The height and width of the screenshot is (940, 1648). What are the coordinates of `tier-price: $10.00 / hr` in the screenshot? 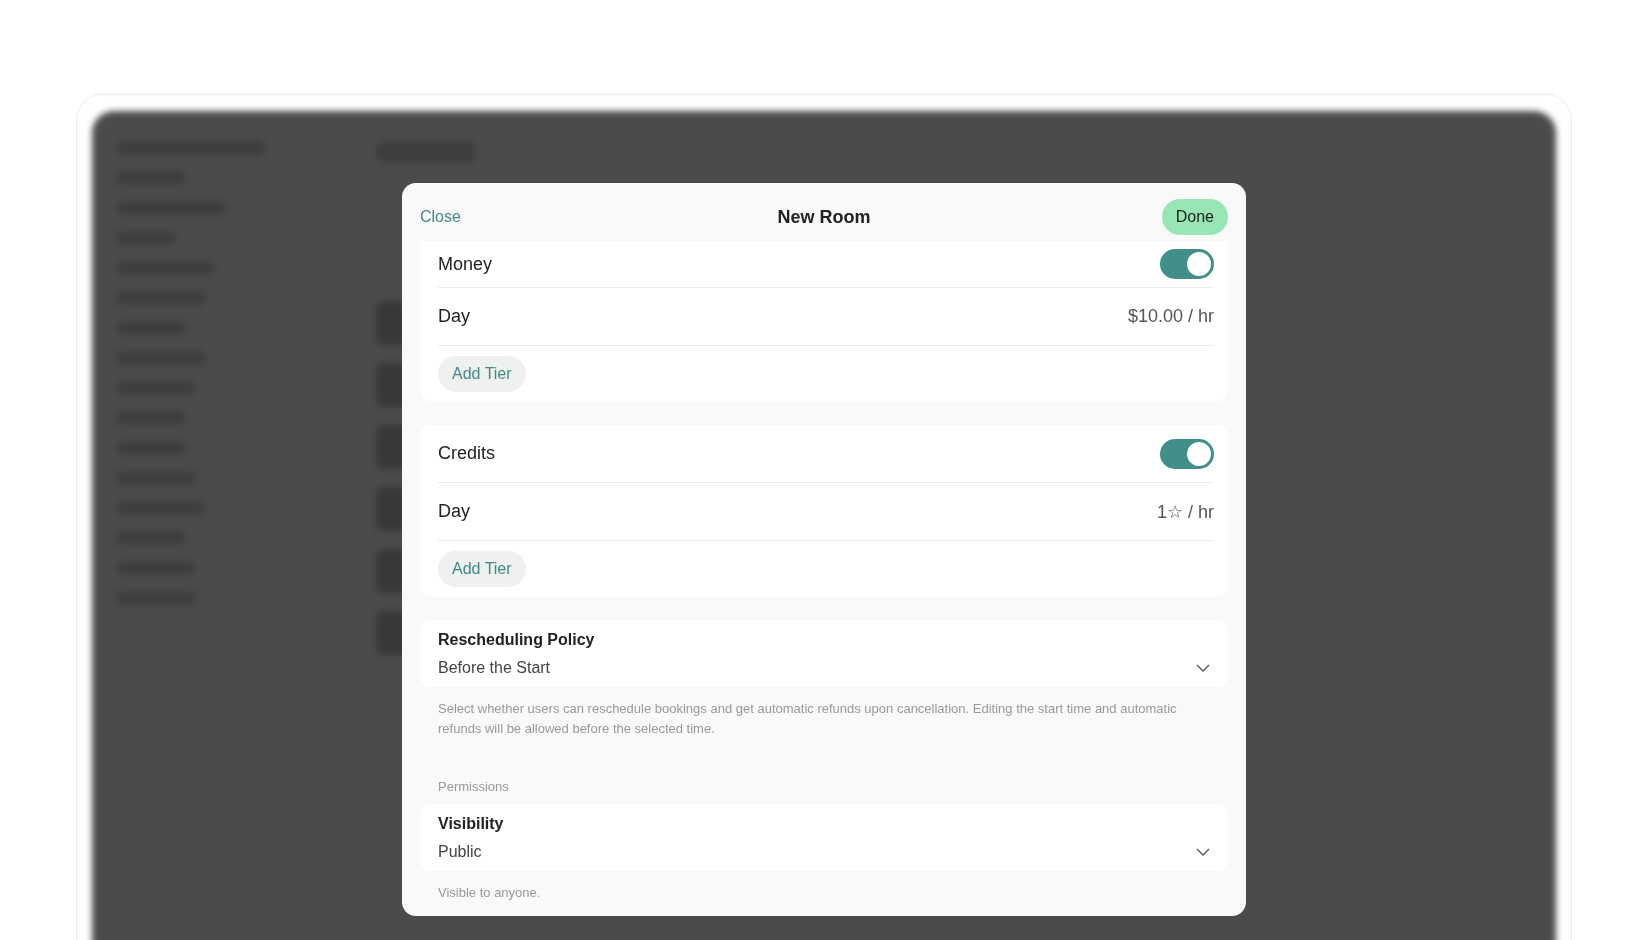 It's located at (1170, 316).